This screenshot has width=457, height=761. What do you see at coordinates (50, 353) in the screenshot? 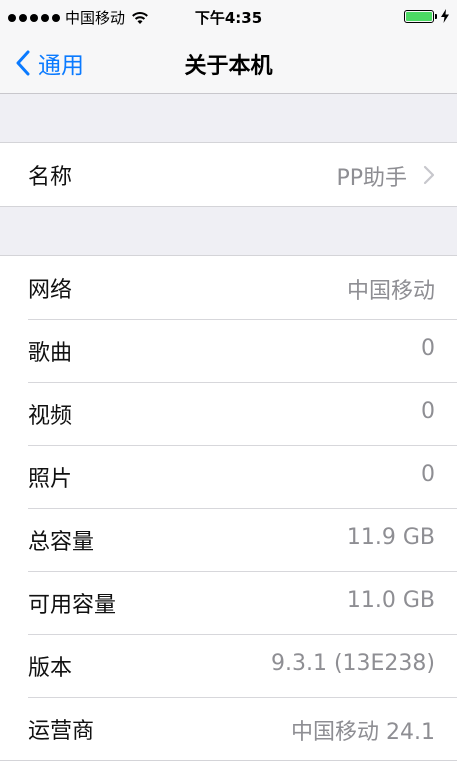
I see `row-label: 歌曲` at bounding box center [50, 353].